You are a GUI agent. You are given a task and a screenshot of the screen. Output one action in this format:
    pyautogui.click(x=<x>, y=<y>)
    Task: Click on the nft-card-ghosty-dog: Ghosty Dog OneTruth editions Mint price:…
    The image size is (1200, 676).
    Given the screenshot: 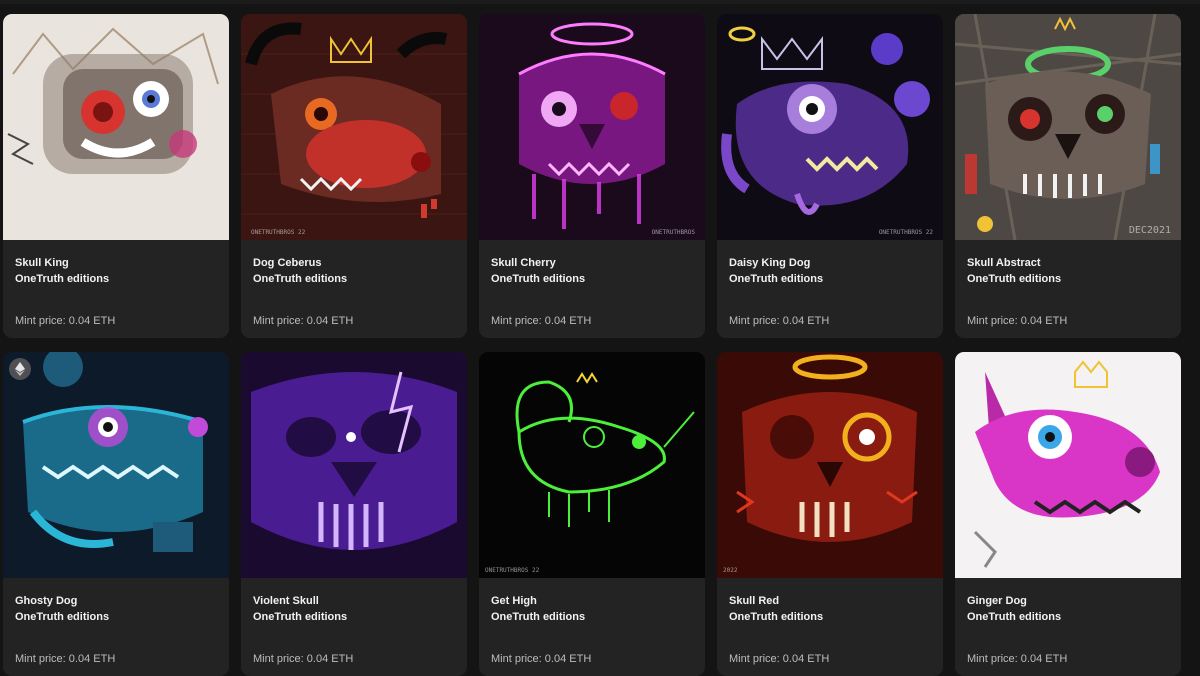 What is the action you would take?
    pyautogui.click(x=116, y=514)
    